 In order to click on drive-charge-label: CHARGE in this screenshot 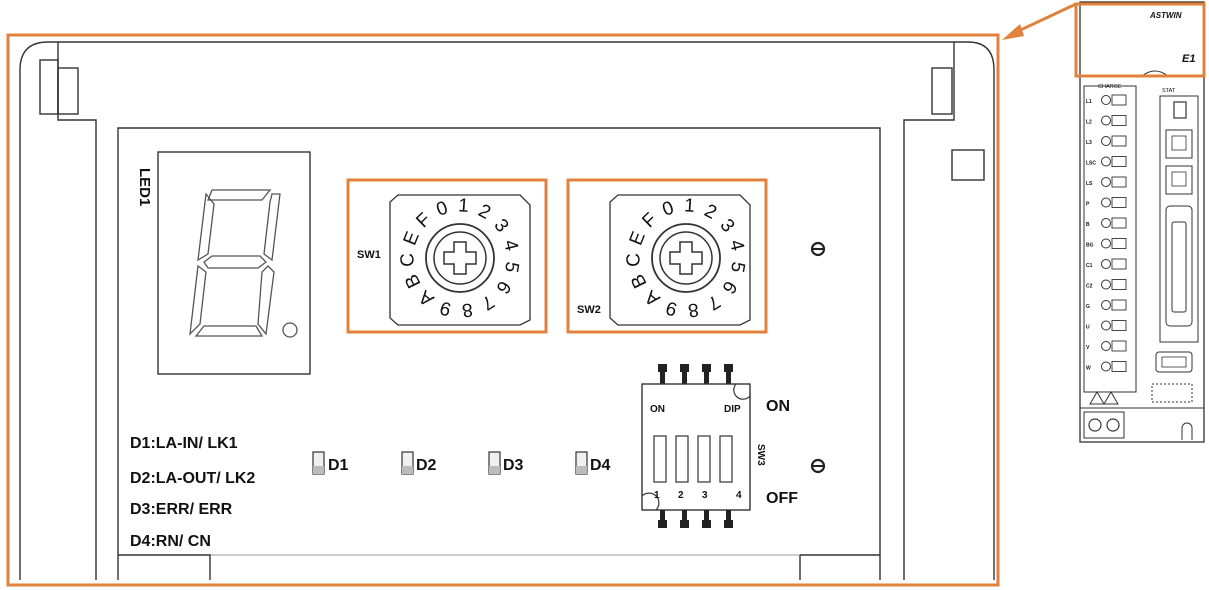, I will do `click(1110, 87)`.